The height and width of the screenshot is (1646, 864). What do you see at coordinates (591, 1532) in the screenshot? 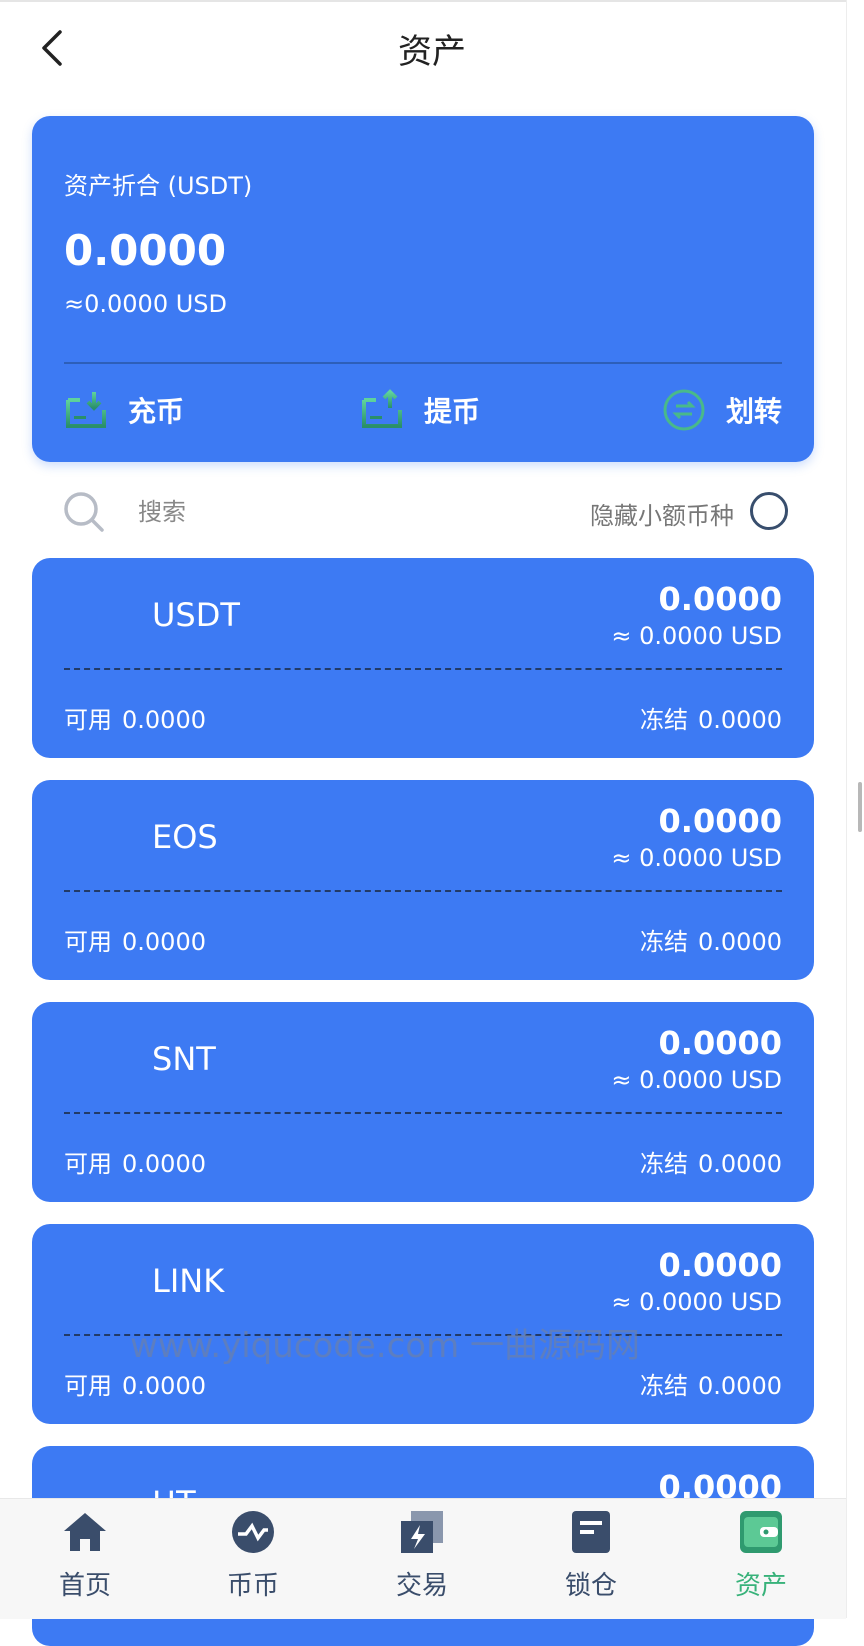
I see `lock-position-icon` at bounding box center [591, 1532].